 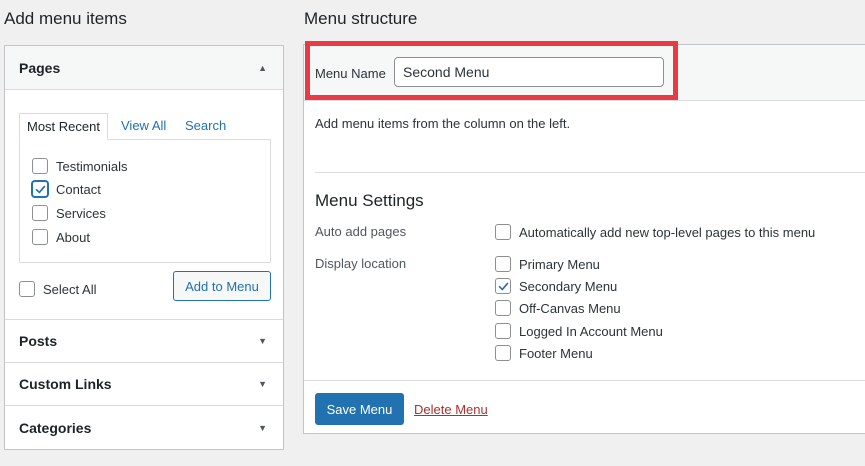 I want to click on add-menu-items-heading: Add menu items, so click(x=65, y=18).